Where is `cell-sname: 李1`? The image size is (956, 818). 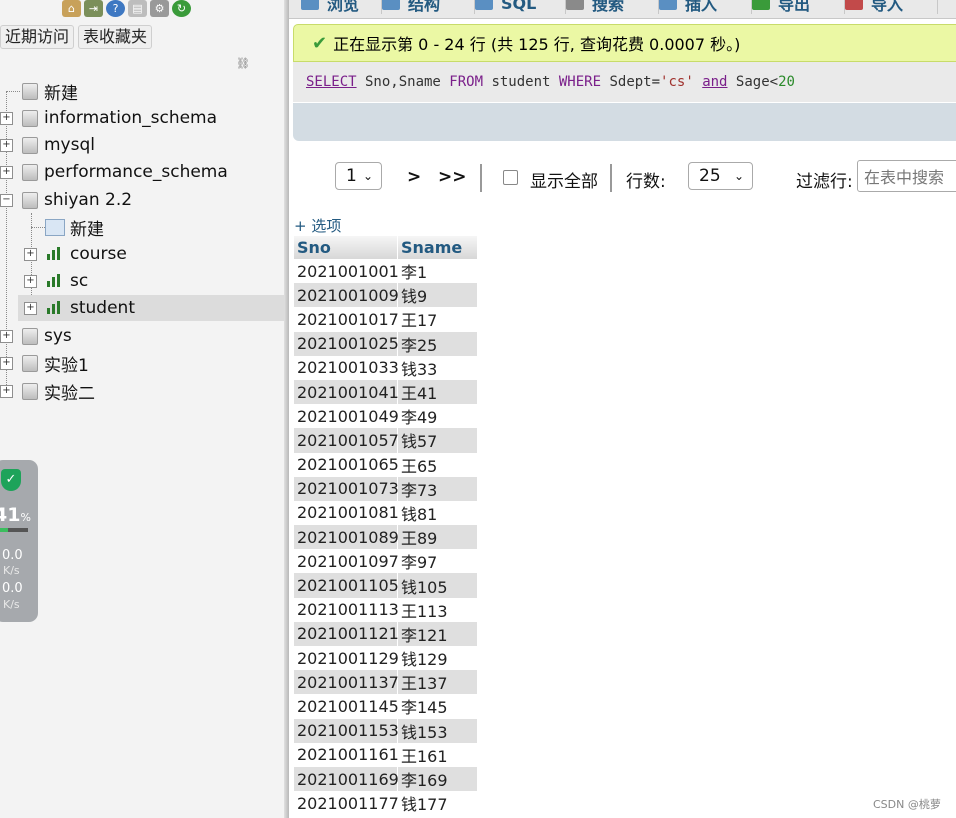
cell-sname: 李1 is located at coordinates (437, 271).